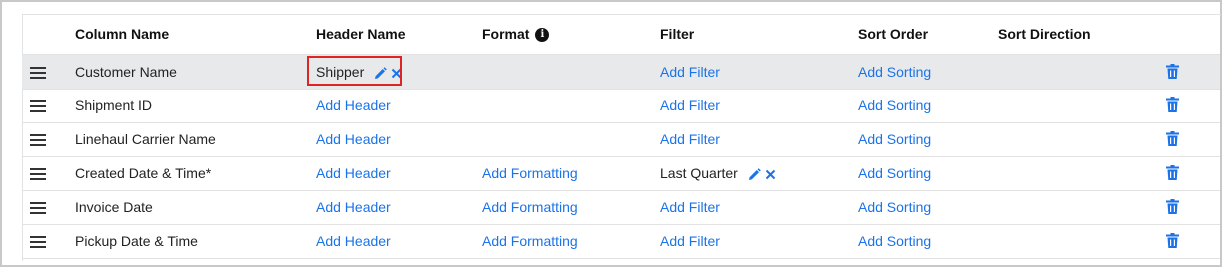 This screenshot has width=1222, height=267. I want to click on filter-value: Last Quarter, so click(699, 173).